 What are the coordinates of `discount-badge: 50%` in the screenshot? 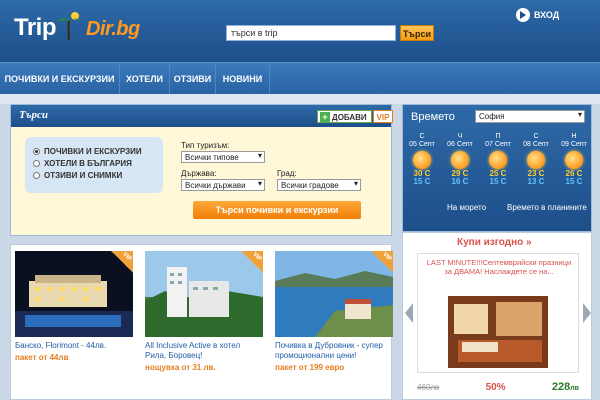 It's located at (495, 387).